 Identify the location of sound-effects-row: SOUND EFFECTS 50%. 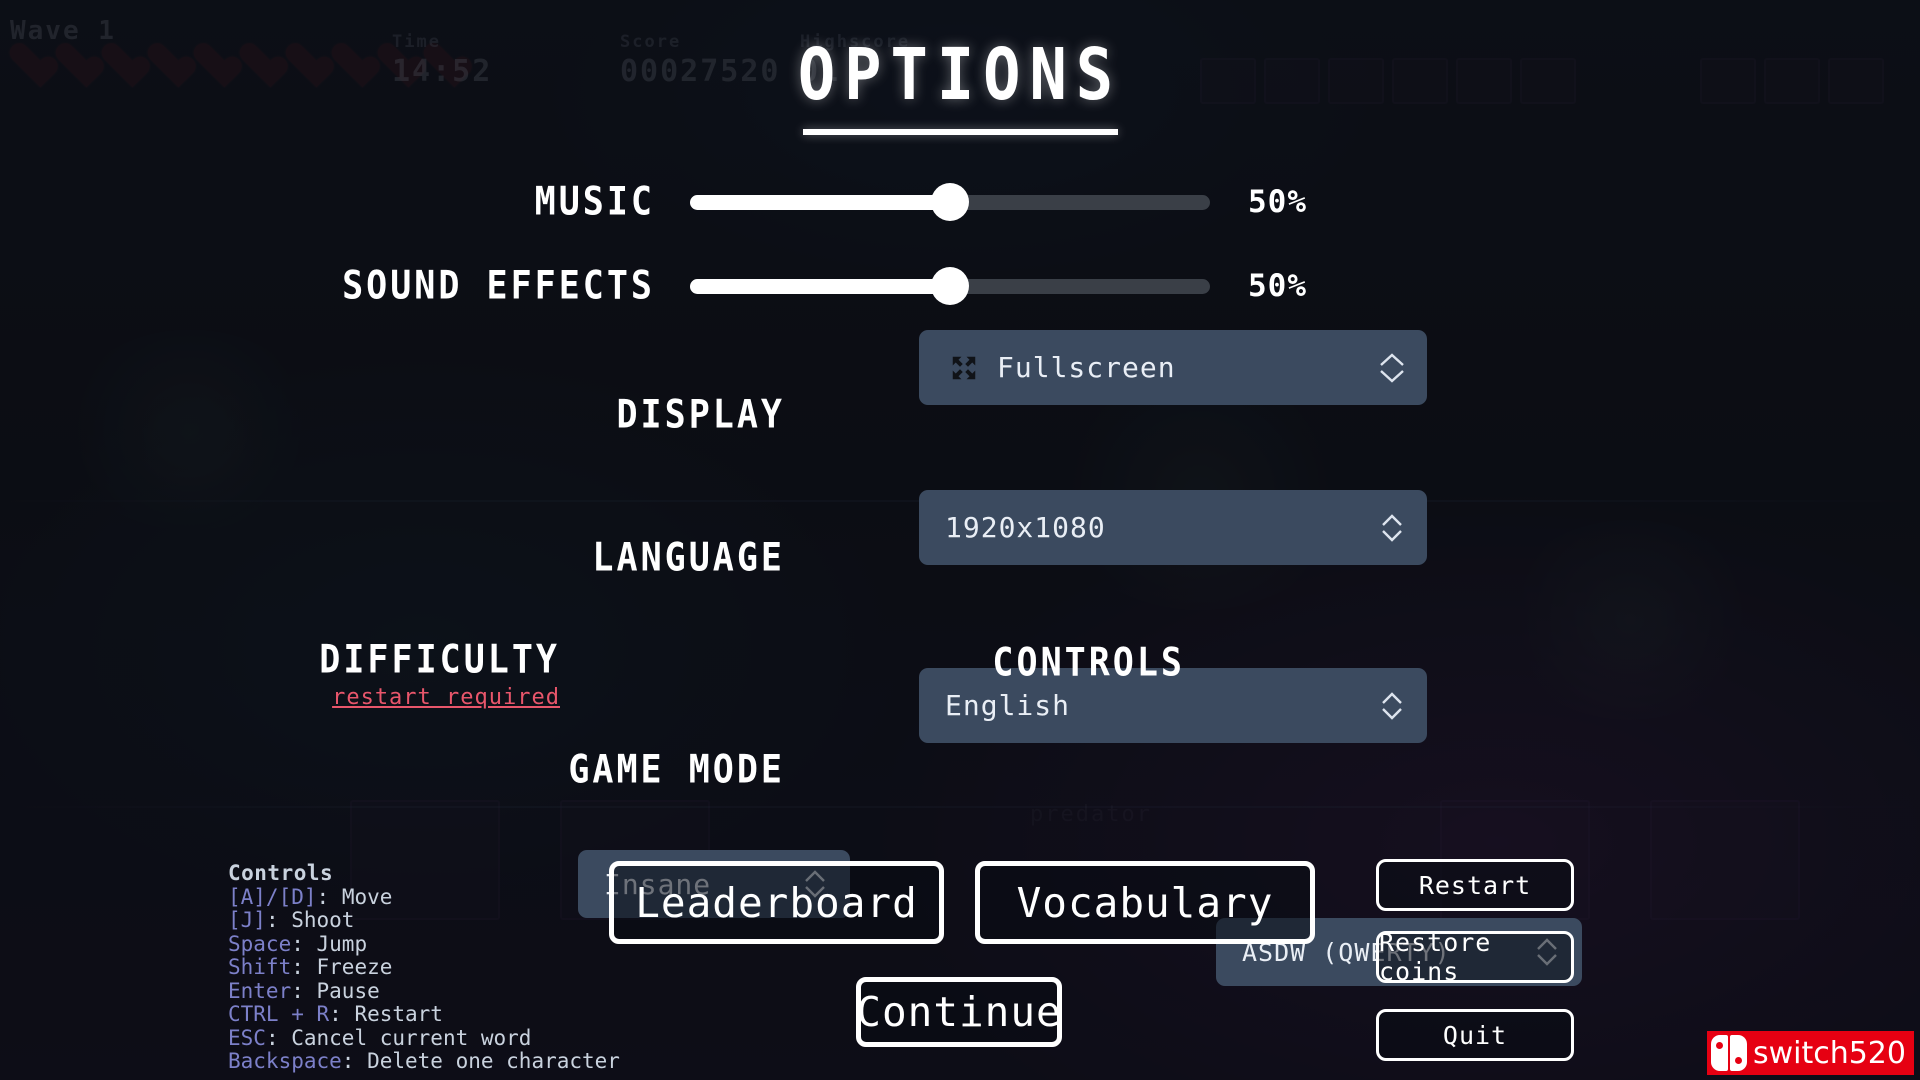
(816, 286).